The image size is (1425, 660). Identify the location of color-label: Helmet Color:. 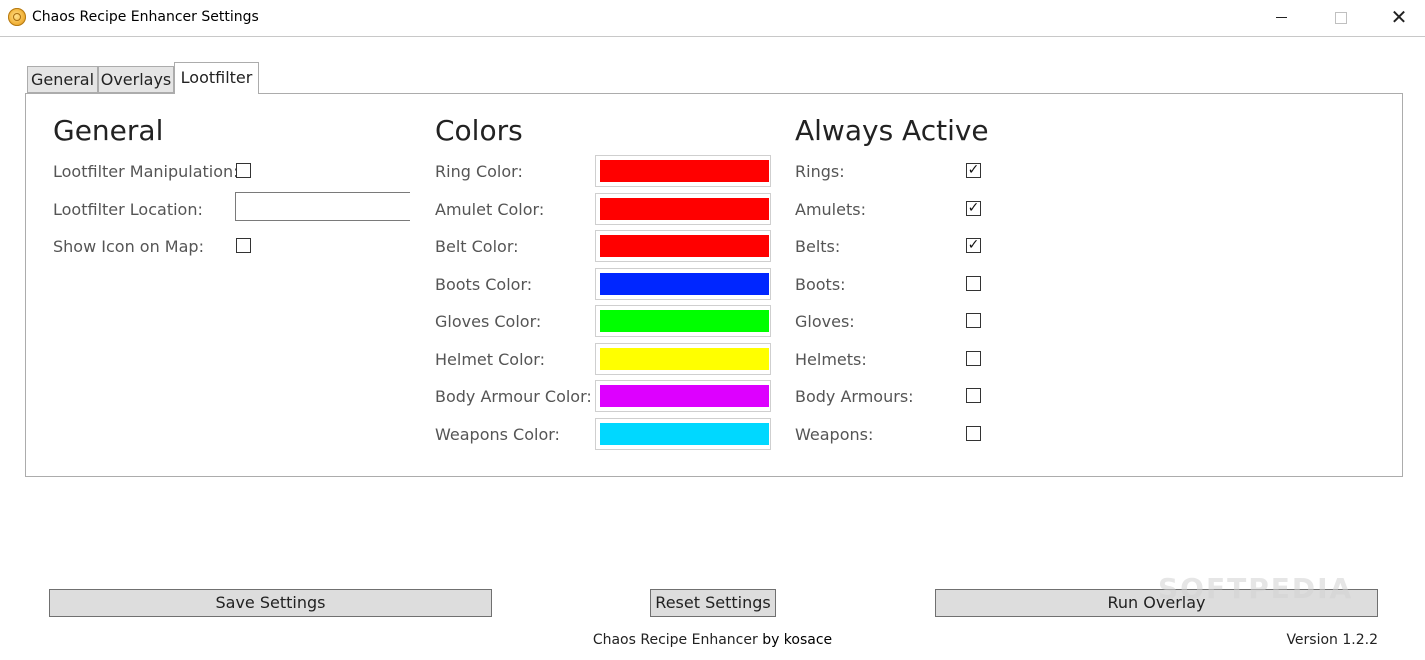
(490, 359).